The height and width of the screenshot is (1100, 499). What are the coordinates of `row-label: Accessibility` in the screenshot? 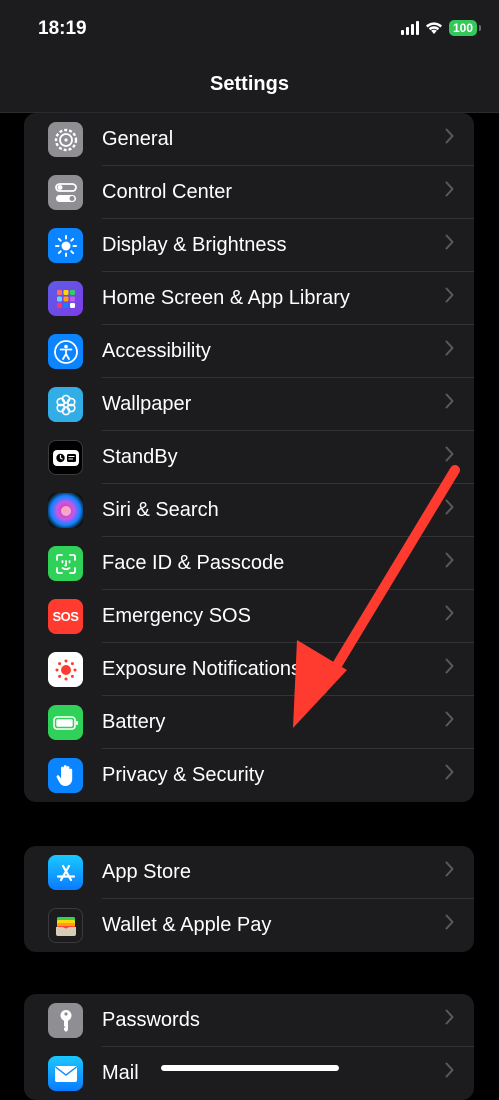 It's located at (156, 351).